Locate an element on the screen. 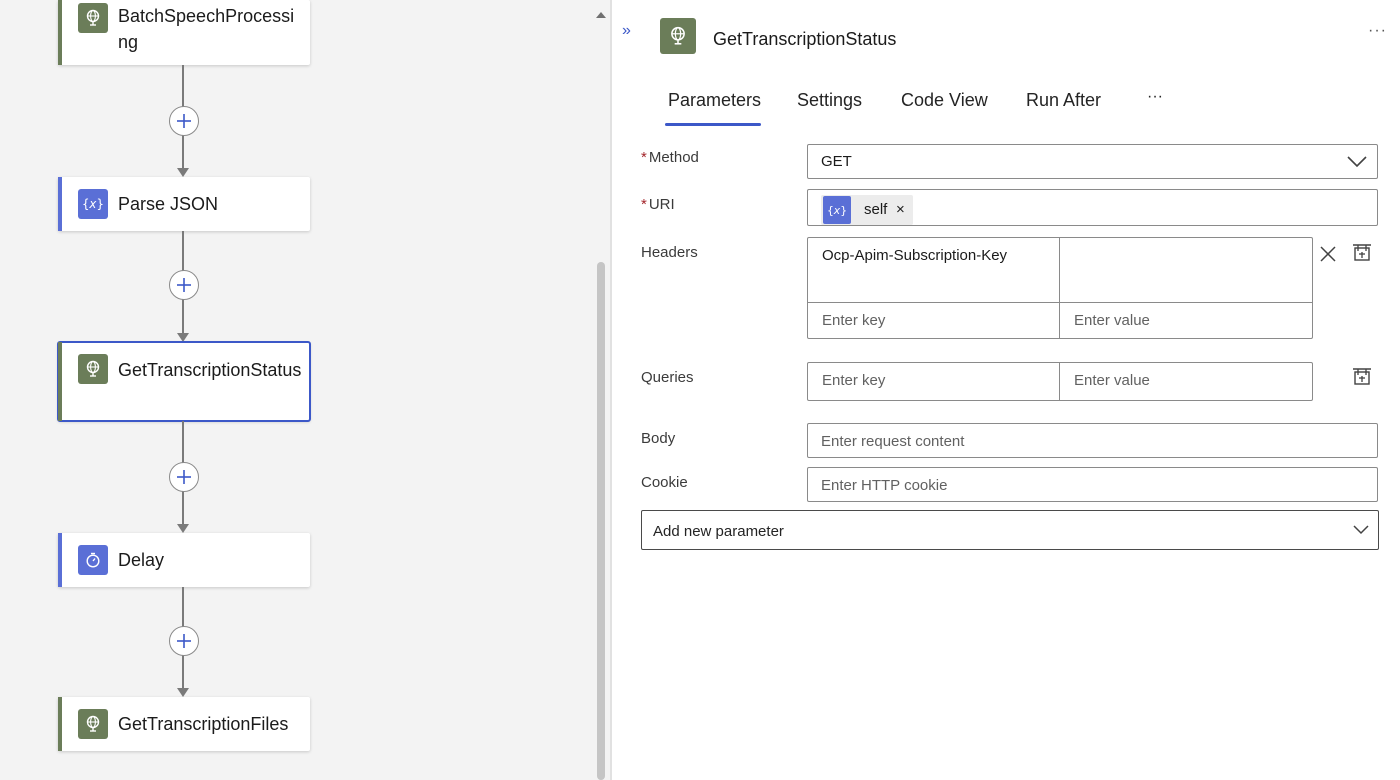 The image size is (1400, 780). headers-row-divider is located at coordinates (1060, 302).